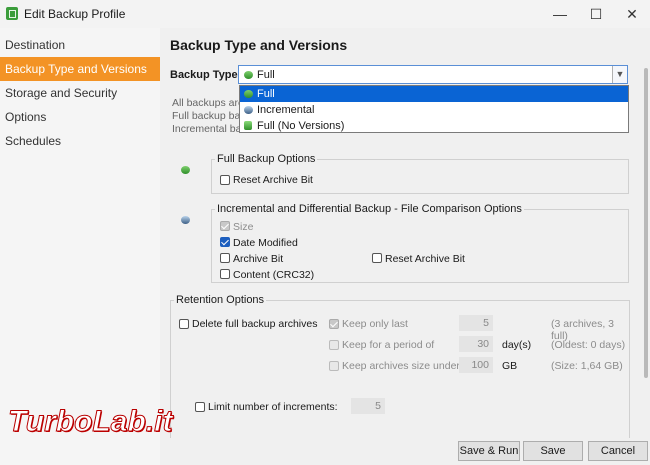 The image size is (650, 465). Describe the element at coordinates (80, 141) in the screenshot. I see `sidebar-item-schedules: Schedules` at that location.